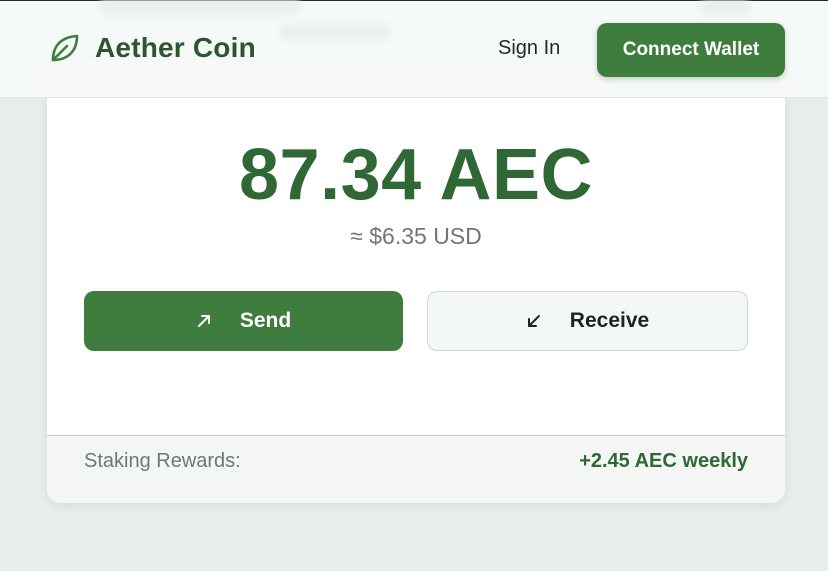  Describe the element at coordinates (609, 320) in the screenshot. I see `receive-label: Receive` at that location.